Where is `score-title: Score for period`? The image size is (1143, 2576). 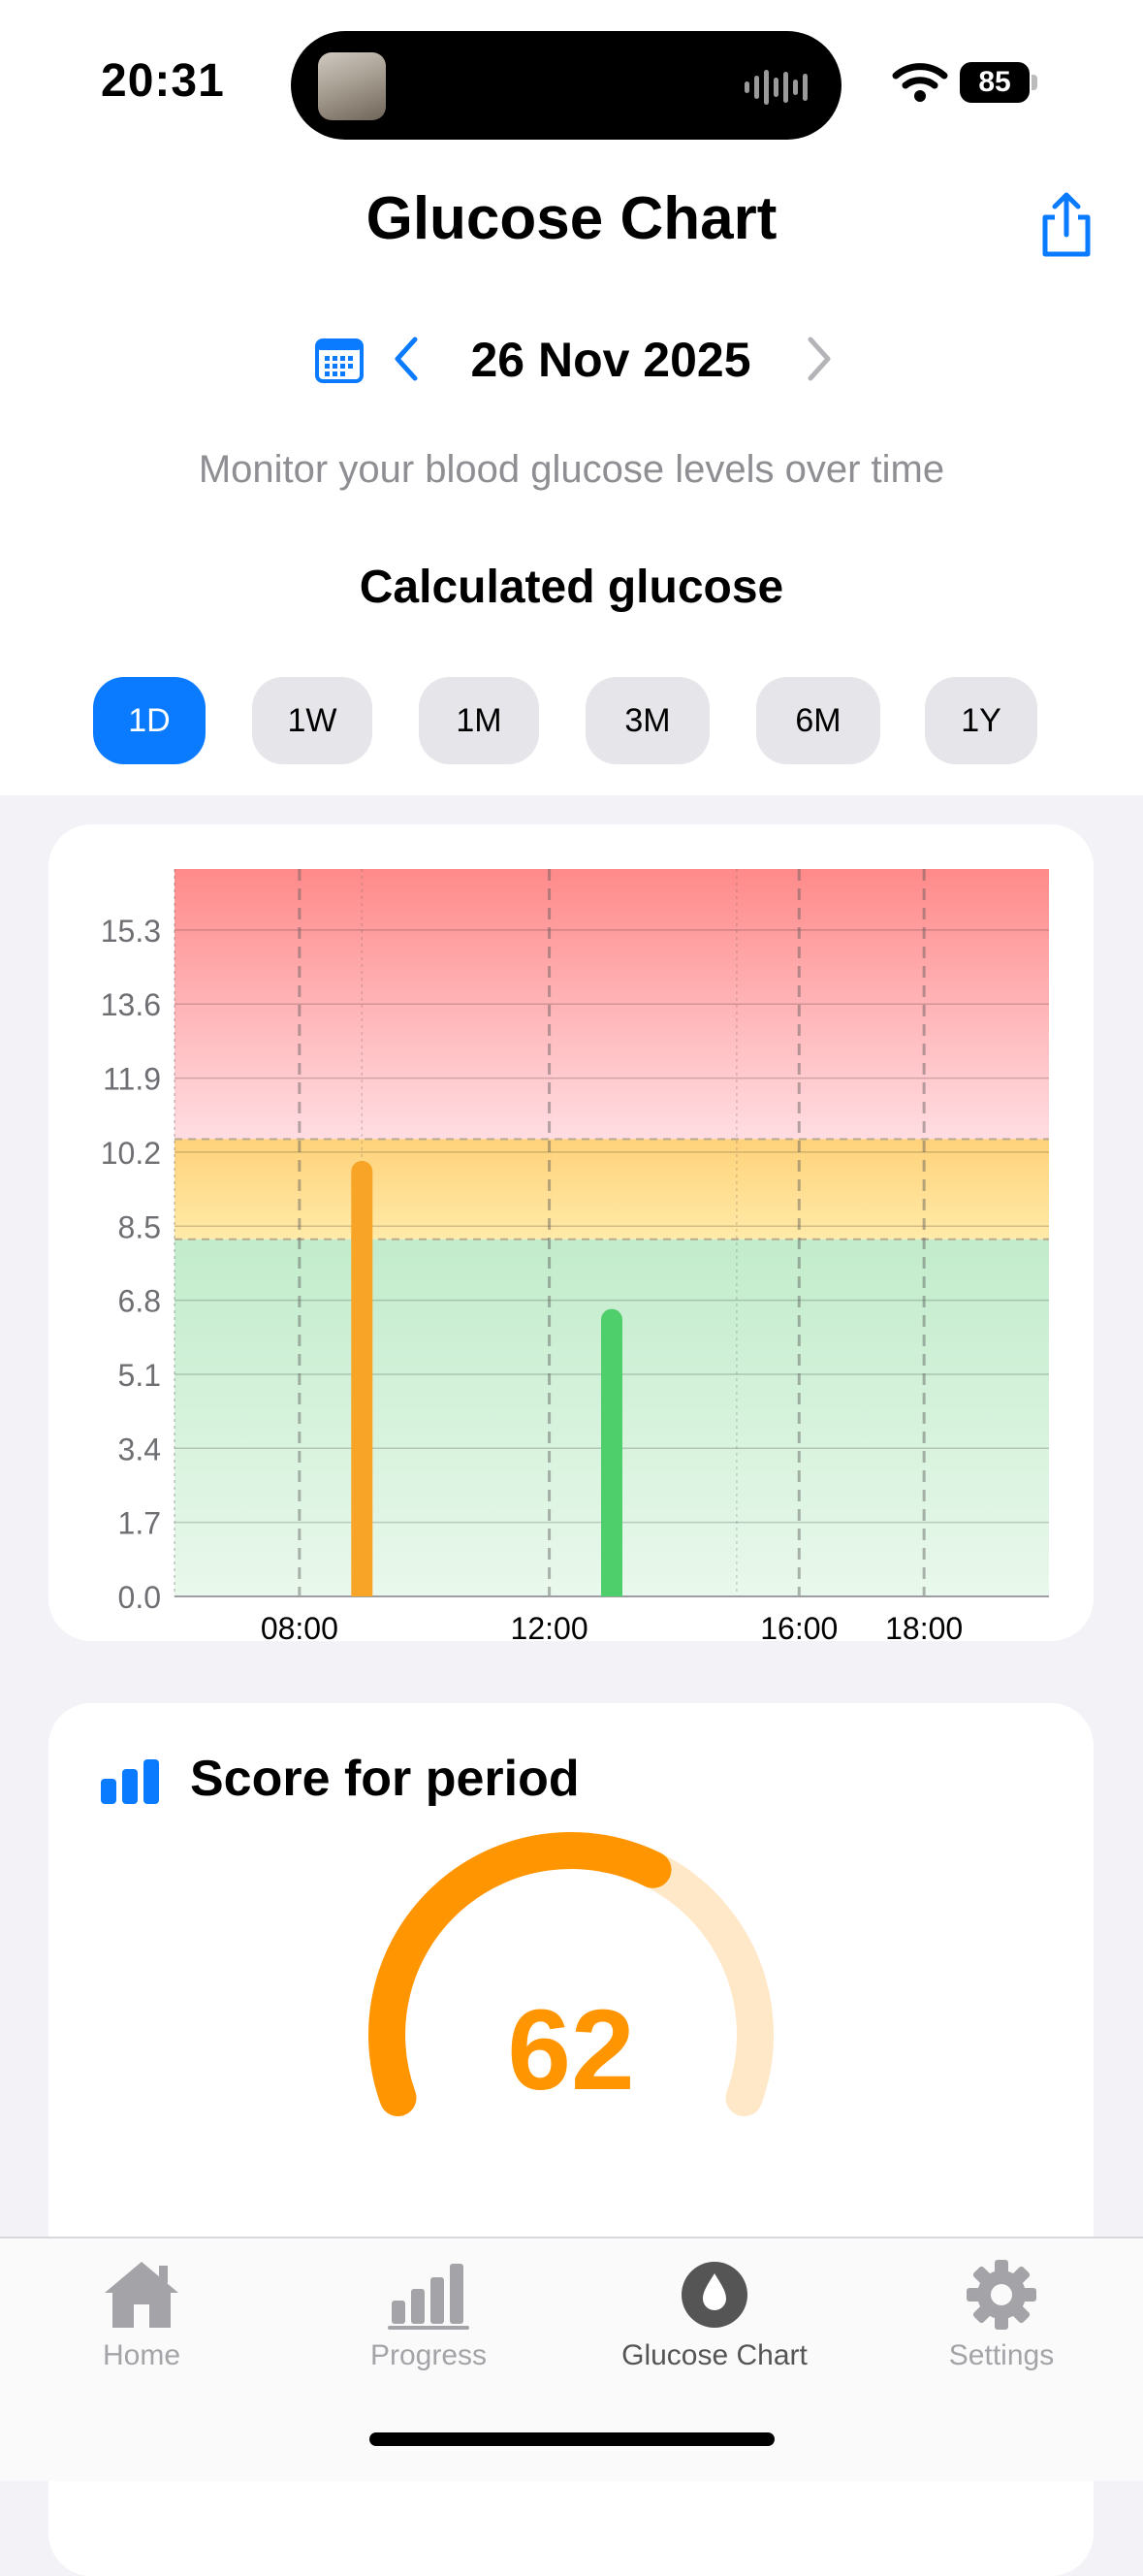 score-title: Score for period is located at coordinates (385, 1779).